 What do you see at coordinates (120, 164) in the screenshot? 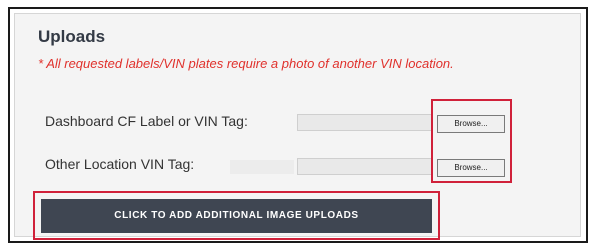
I see `other-location-vin-label: Other Location VIN Tag:` at bounding box center [120, 164].